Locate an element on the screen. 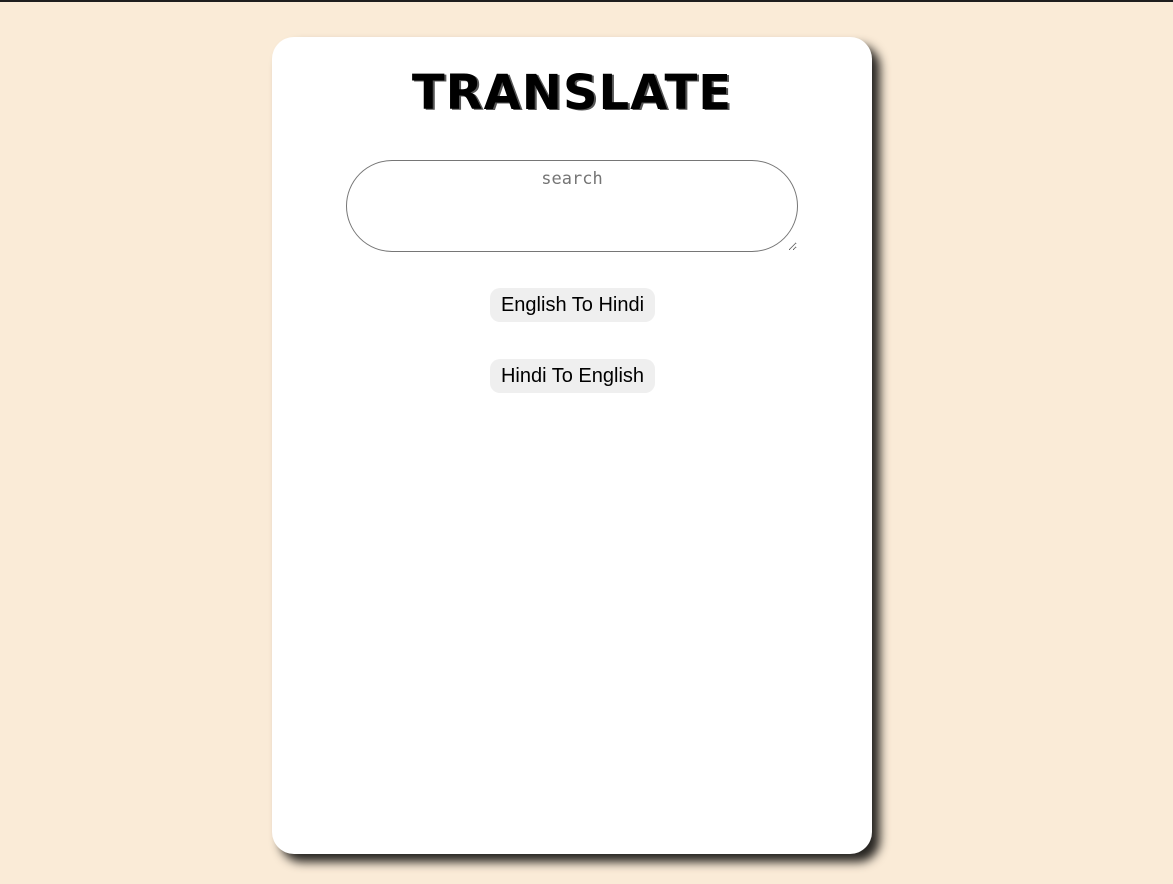 The image size is (1173, 884). english-to-hindi-button: English To Hindi is located at coordinates (572, 305).